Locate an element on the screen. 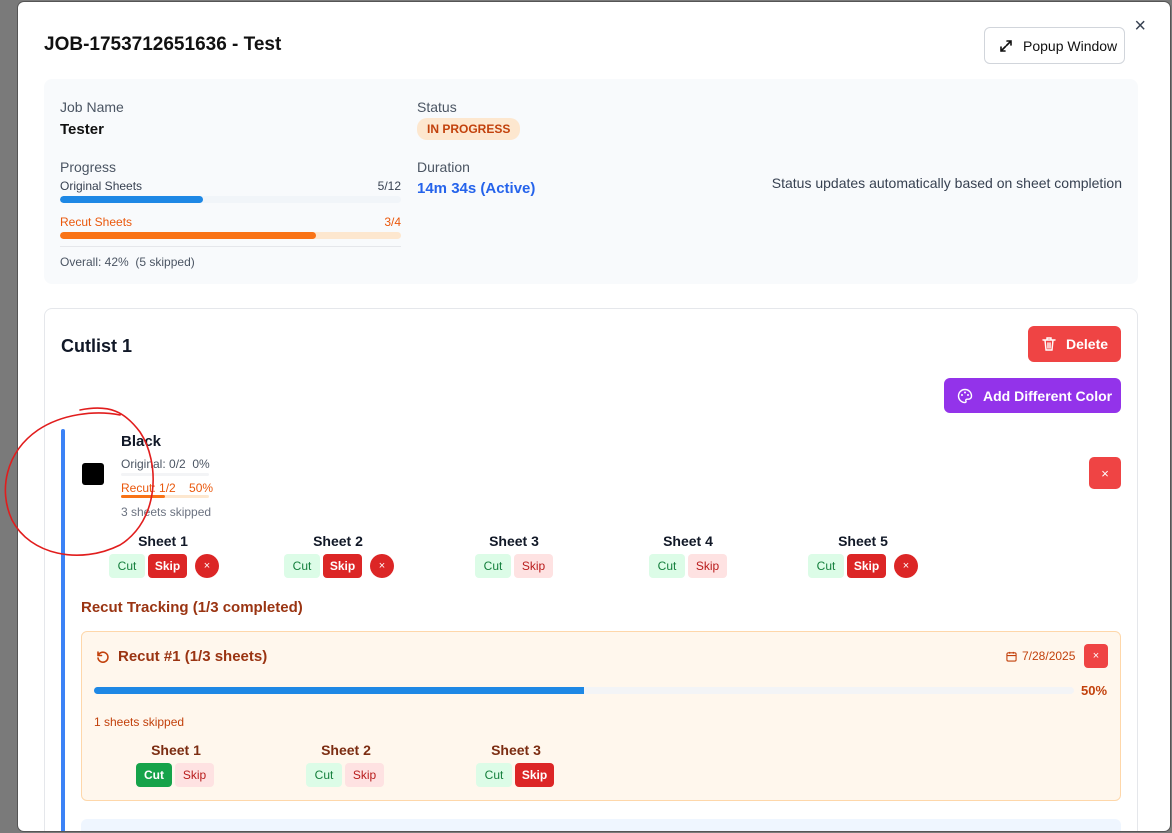 The height and width of the screenshot is (833, 1172). close-icon: × is located at coordinates (1140, 26).